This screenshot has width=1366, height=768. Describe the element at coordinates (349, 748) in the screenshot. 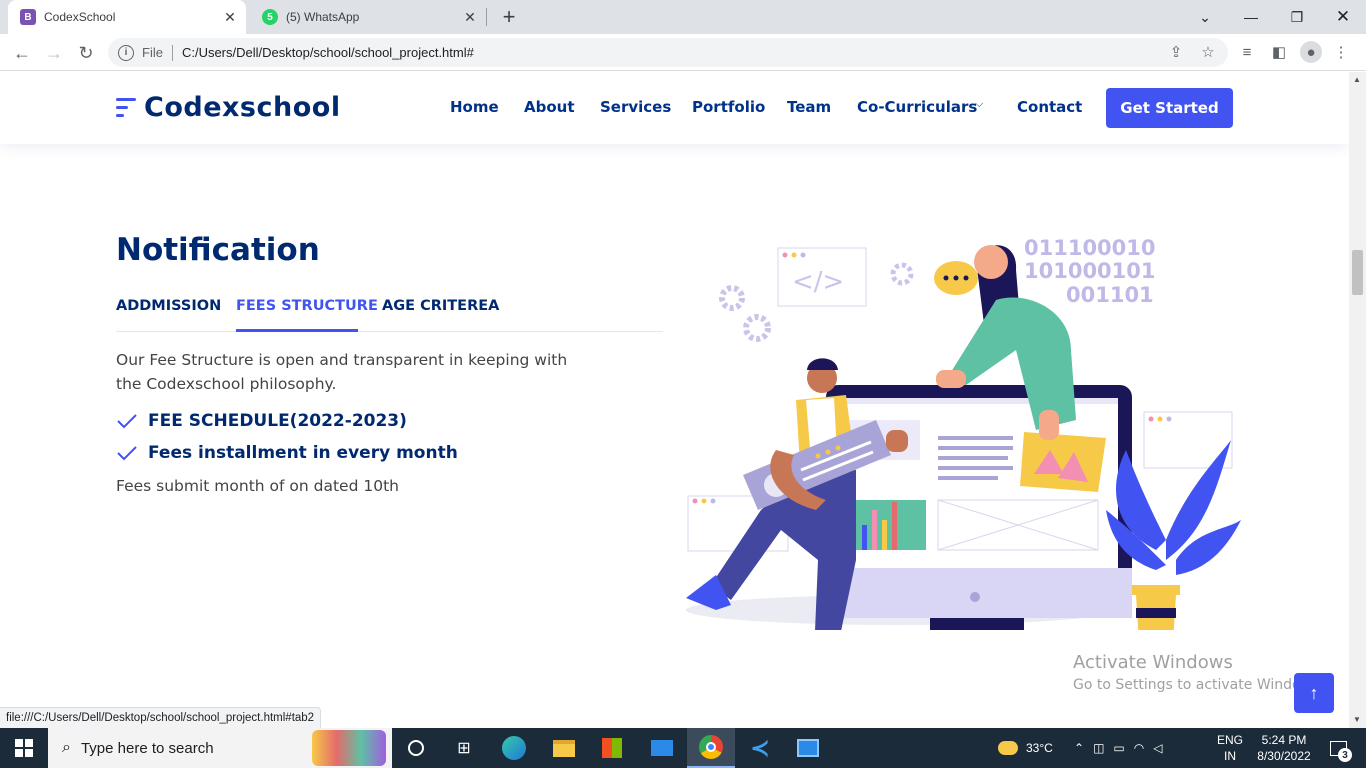

I see `search-highlight-image` at that location.